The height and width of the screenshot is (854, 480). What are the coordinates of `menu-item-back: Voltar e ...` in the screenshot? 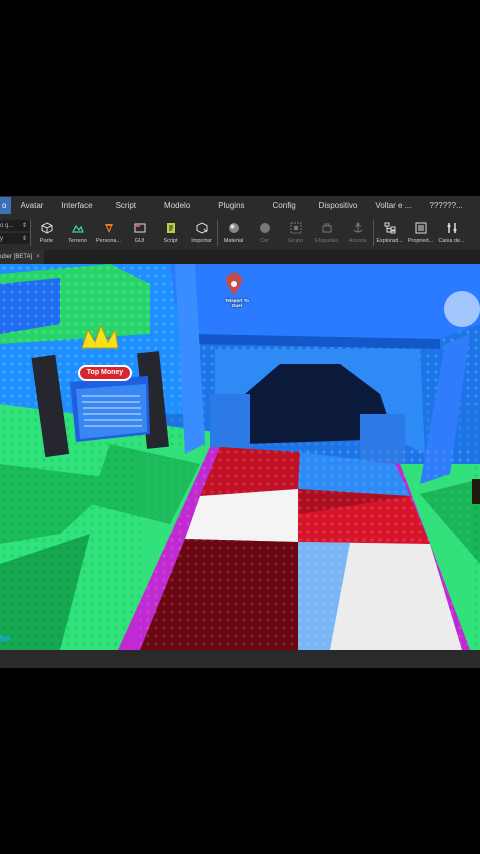 It's located at (393, 205).